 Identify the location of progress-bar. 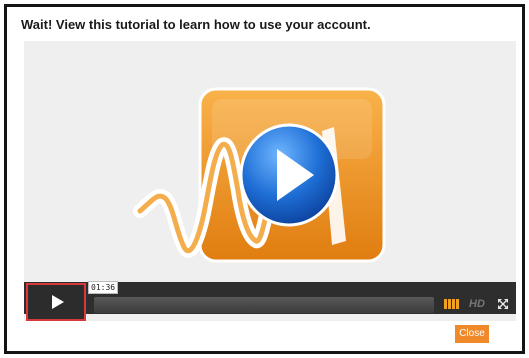
(264, 305).